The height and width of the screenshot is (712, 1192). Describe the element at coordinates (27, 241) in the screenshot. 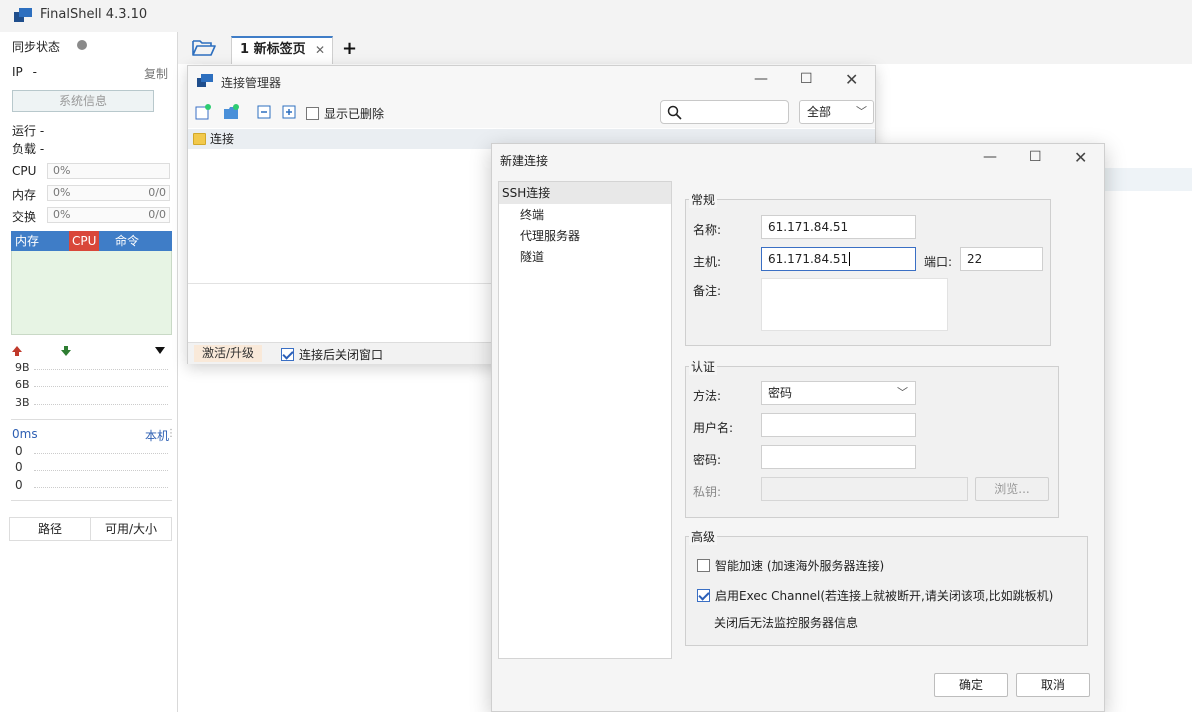

I see `proc-col-mem: 内存` at that location.